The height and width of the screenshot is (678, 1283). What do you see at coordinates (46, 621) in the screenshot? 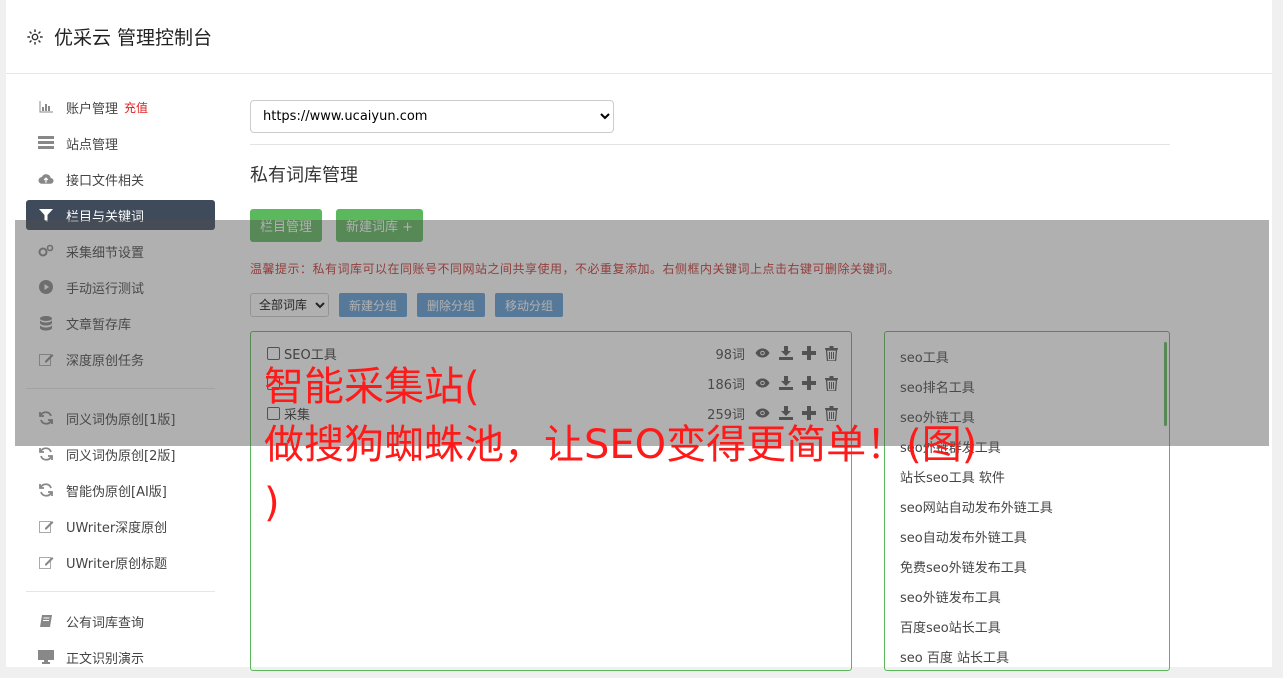
I see `book-icon` at bounding box center [46, 621].